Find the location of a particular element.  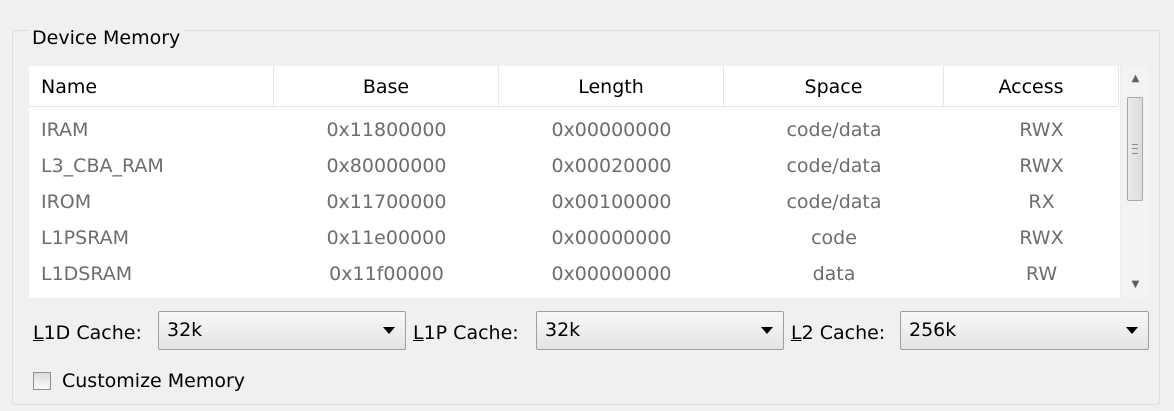

cell-name: IROM is located at coordinates (66, 202).